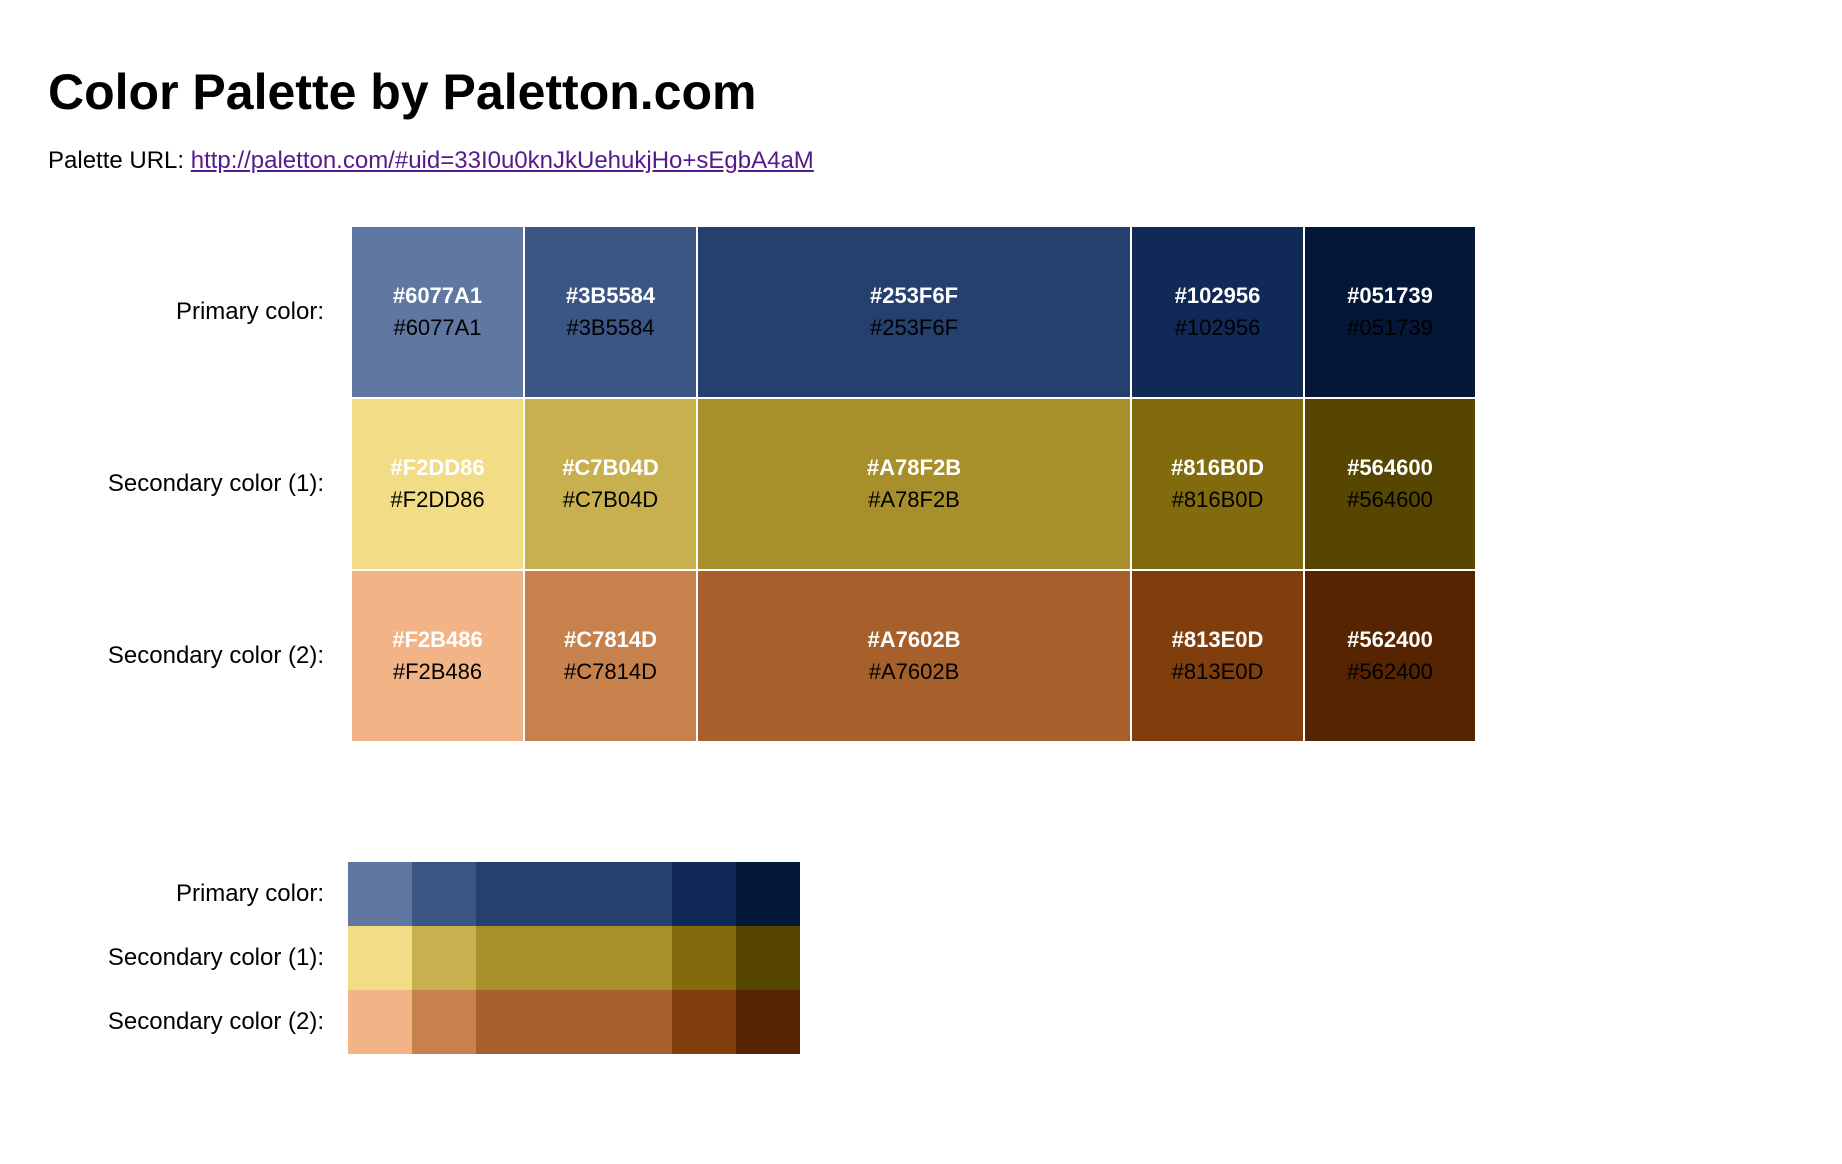 This screenshot has width=1842, height=1164. What do you see at coordinates (914, 295) in the screenshot?
I see `swatch-hex-light: #253F6F` at bounding box center [914, 295].